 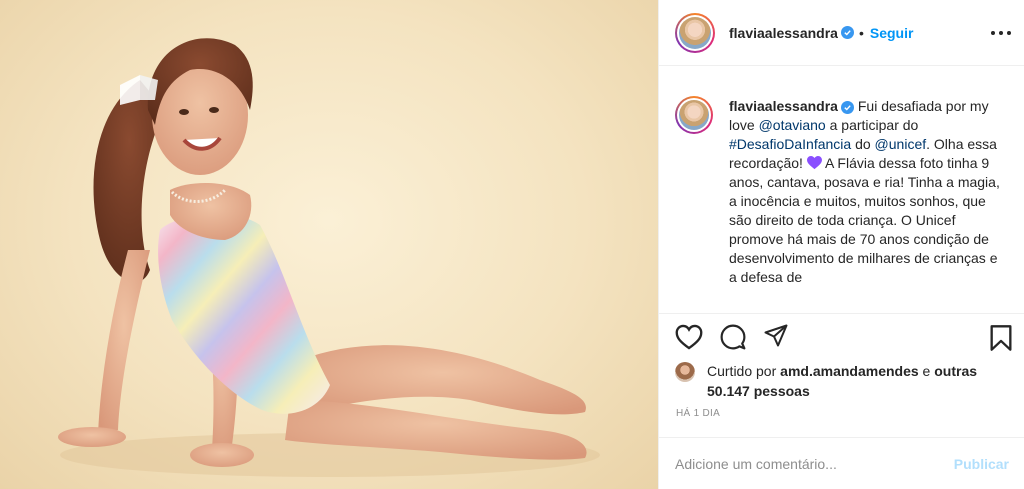 I want to click on comment-icon, so click(x=733, y=337).